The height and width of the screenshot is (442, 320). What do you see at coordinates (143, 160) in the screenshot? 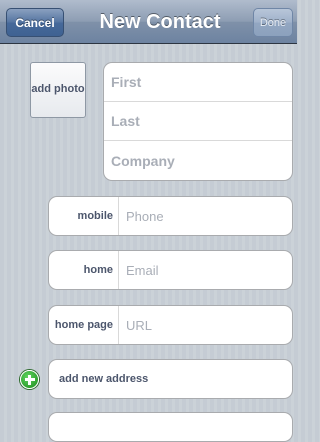
I see `company-placeholder: Company` at bounding box center [143, 160].